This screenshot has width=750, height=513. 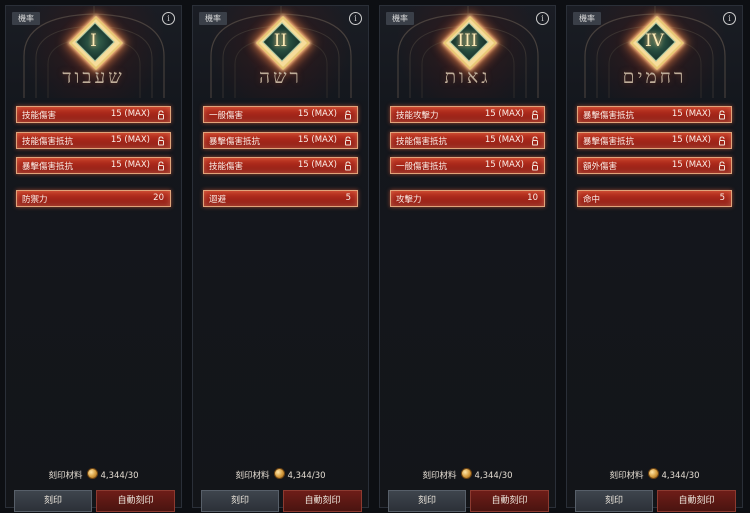 I want to click on tier-numeral: II, so click(x=280, y=41).